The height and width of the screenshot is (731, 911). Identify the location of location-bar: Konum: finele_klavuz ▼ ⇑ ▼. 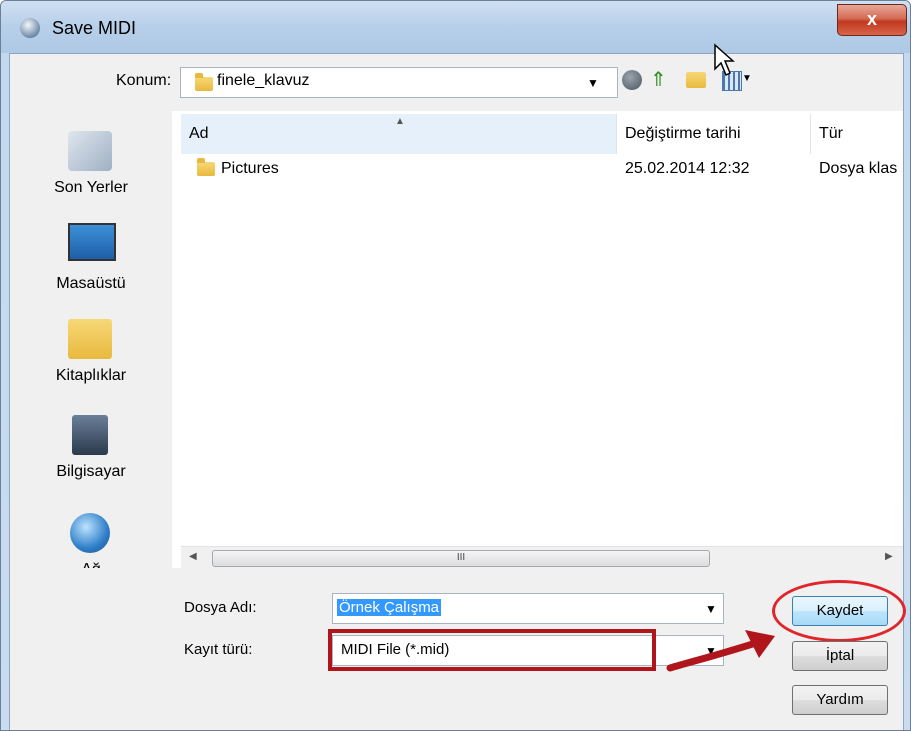
(456, 82).